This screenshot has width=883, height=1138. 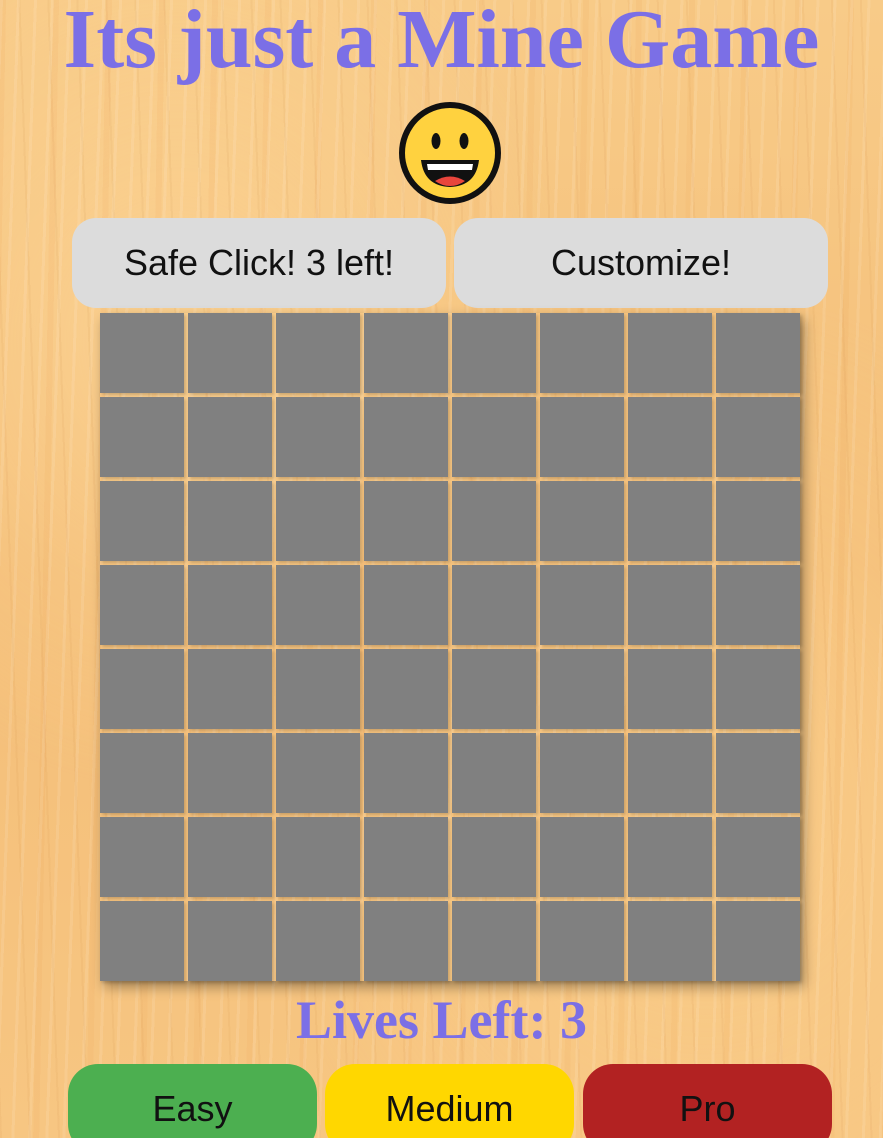 What do you see at coordinates (259, 263) in the screenshot?
I see `safe-click-button: Safe Click! 3 left!` at bounding box center [259, 263].